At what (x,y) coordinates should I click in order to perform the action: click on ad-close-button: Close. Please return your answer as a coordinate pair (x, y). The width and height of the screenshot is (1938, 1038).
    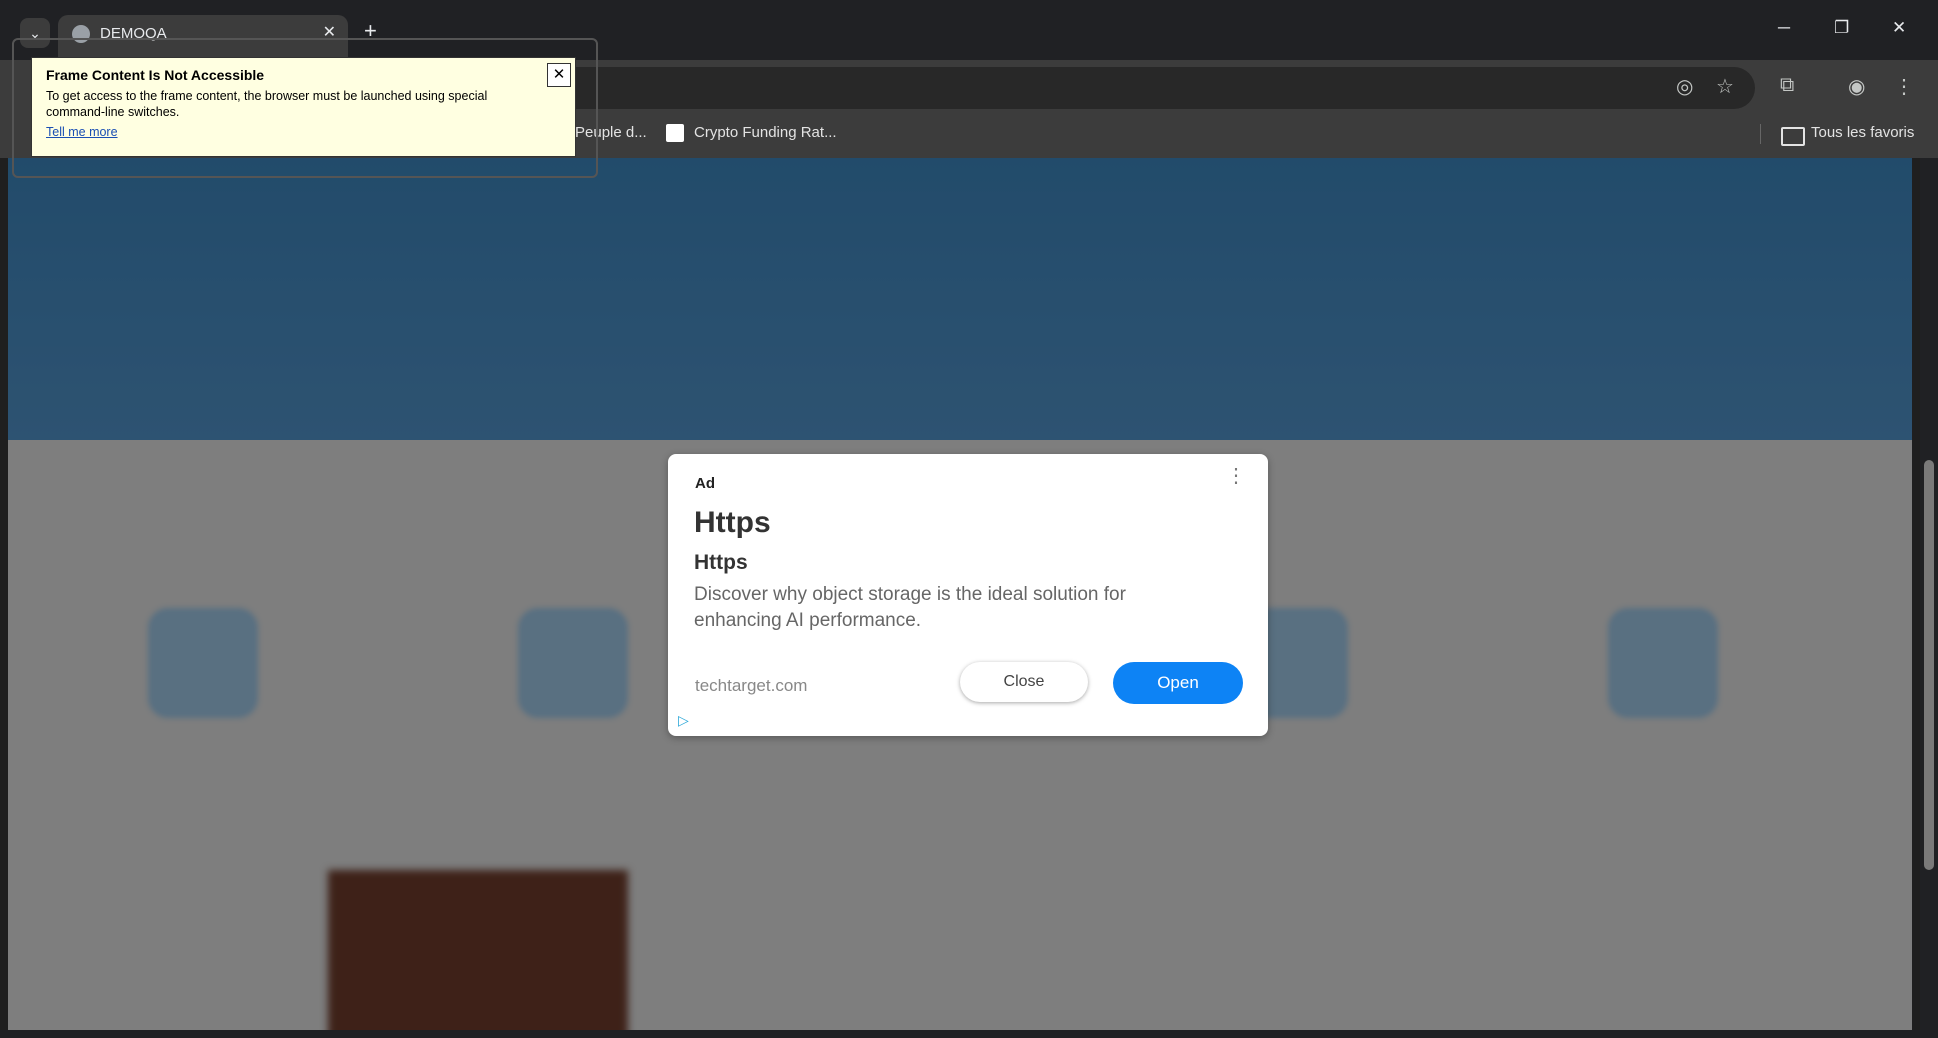
    Looking at the image, I should click on (1024, 682).